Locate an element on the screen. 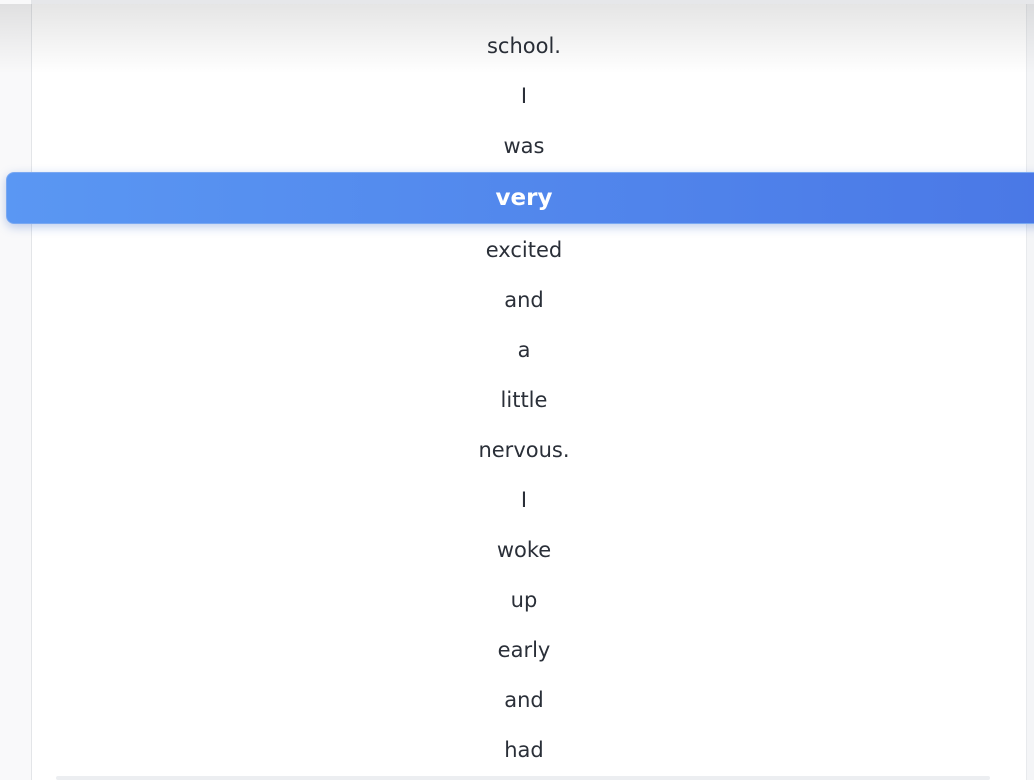 The image size is (1034, 780). word-item: nervous. is located at coordinates (524, 450).